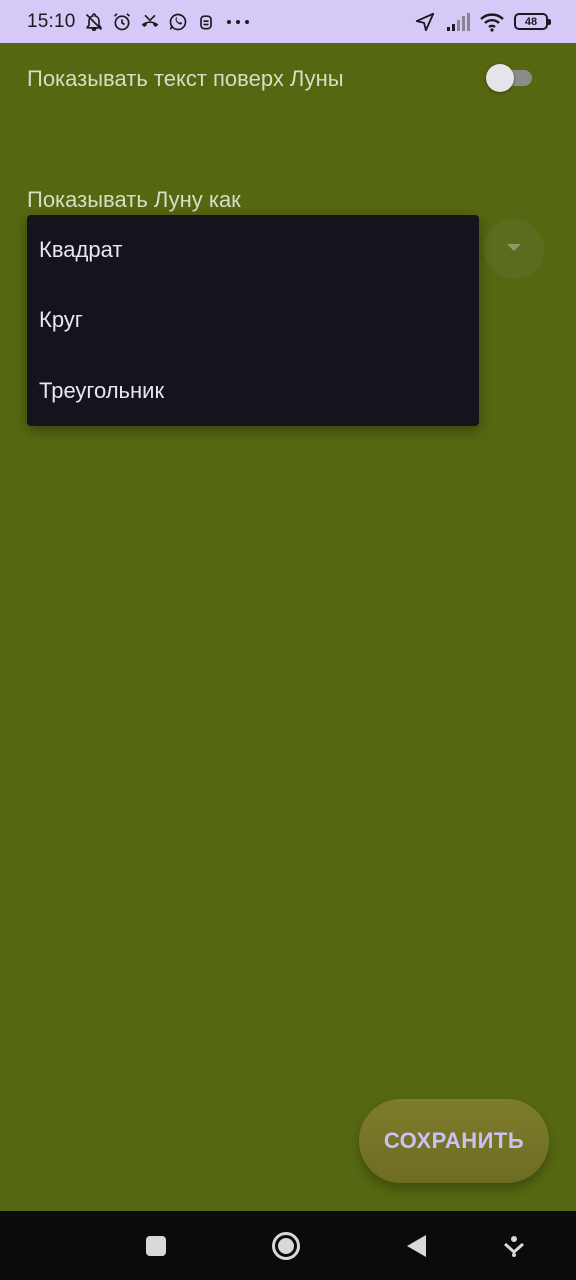 The image size is (576, 1280). What do you see at coordinates (514, 1245) in the screenshot?
I see `notification-pull-icon` at bounding box center [514, 1245].